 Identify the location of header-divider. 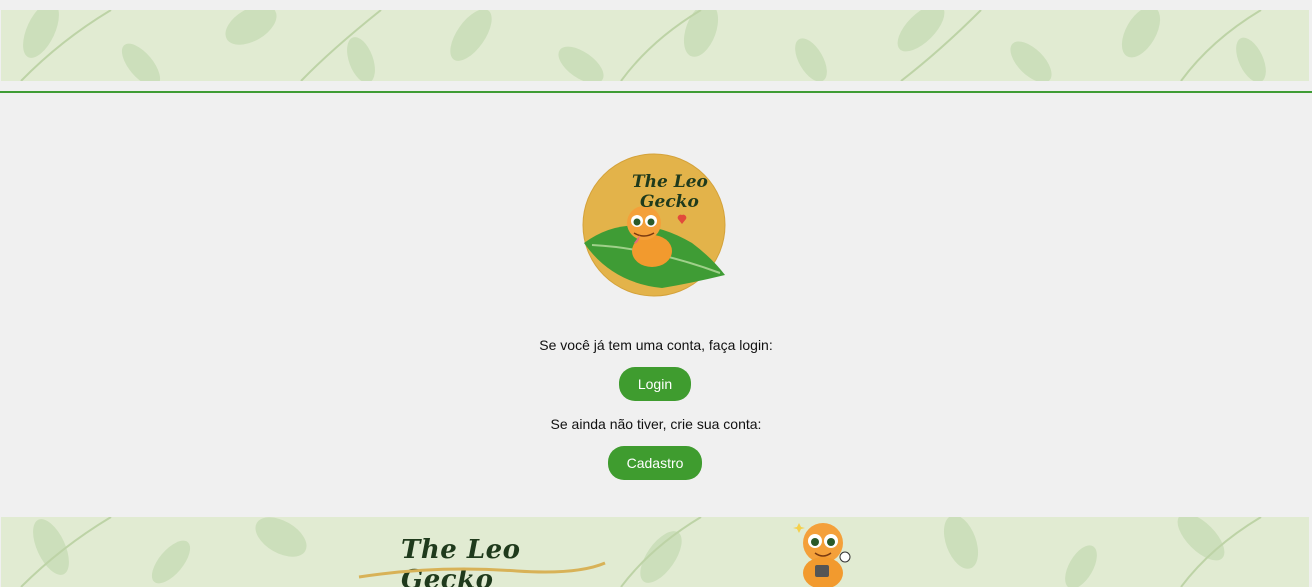
(656, 92).